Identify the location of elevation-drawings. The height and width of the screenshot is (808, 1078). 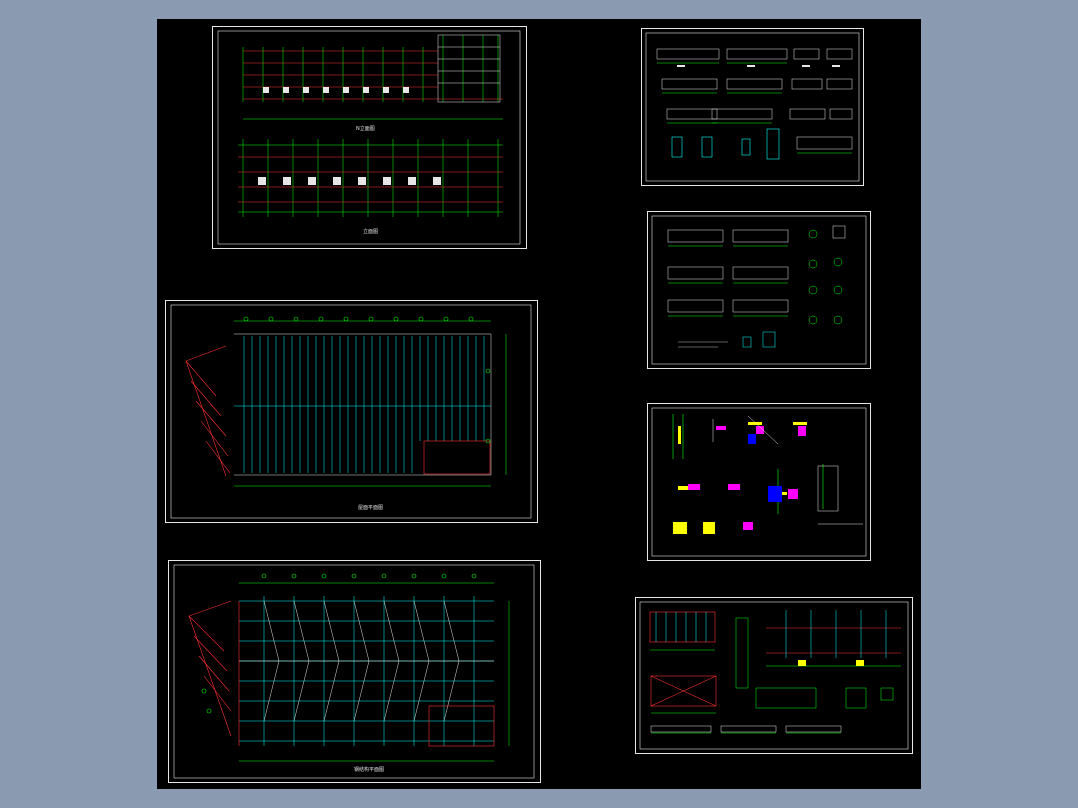
(369, 137).